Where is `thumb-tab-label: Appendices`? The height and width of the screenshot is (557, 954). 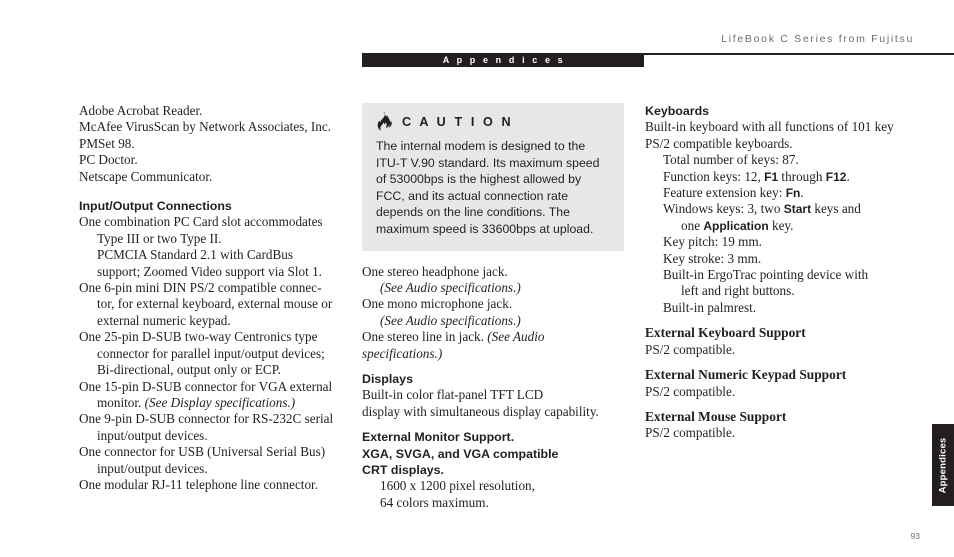
thumb-tab-label: Appendices is located at coordinates (943, 465).